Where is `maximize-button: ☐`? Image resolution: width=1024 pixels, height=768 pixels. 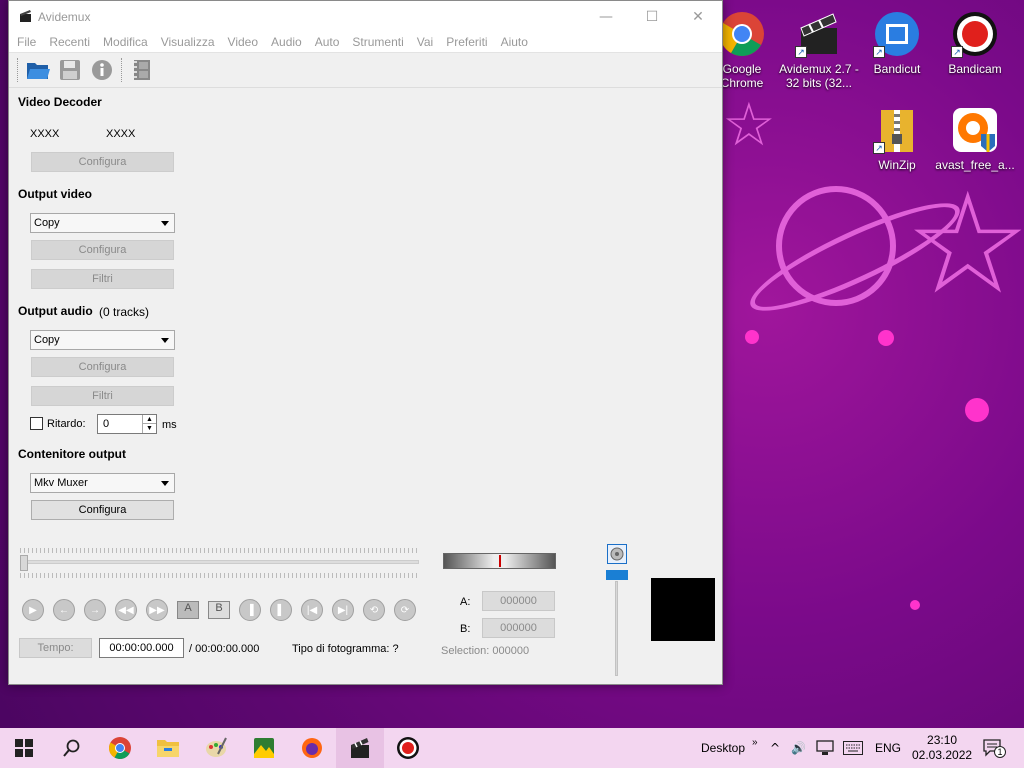 maximize-button: ☐ is located at coordinates (652, 16).